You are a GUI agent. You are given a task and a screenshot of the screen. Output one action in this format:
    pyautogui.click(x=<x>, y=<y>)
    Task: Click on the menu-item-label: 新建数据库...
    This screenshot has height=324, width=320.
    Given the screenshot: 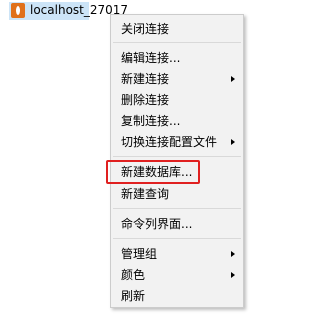 What is the action you would take?
    pyautogui.click(x=157, y=172)
    